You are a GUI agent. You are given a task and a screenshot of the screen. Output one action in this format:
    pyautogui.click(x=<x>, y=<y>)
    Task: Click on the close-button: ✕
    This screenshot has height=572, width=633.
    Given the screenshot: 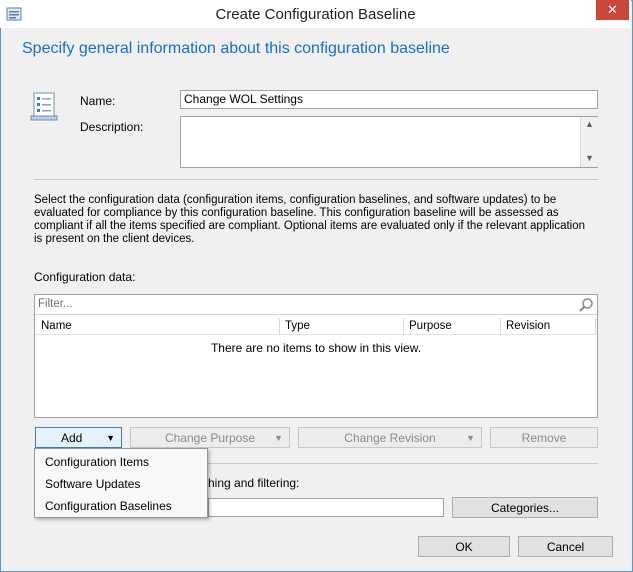 What is the action you would take?
    pyautogui.click(x=612, y=10)
    